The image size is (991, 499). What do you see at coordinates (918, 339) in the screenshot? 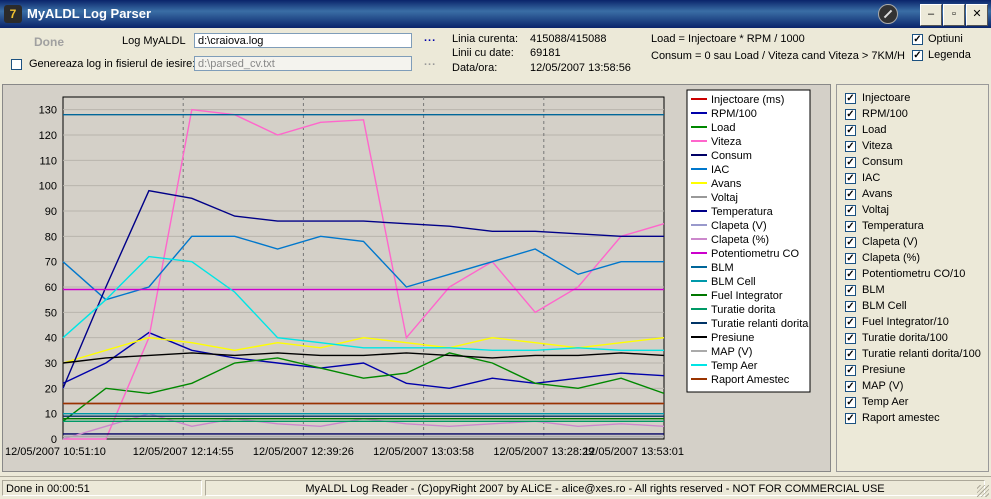
I see `series-toggle-15: ✓ Turatie dorita/100` at bounding box center [918, 339].